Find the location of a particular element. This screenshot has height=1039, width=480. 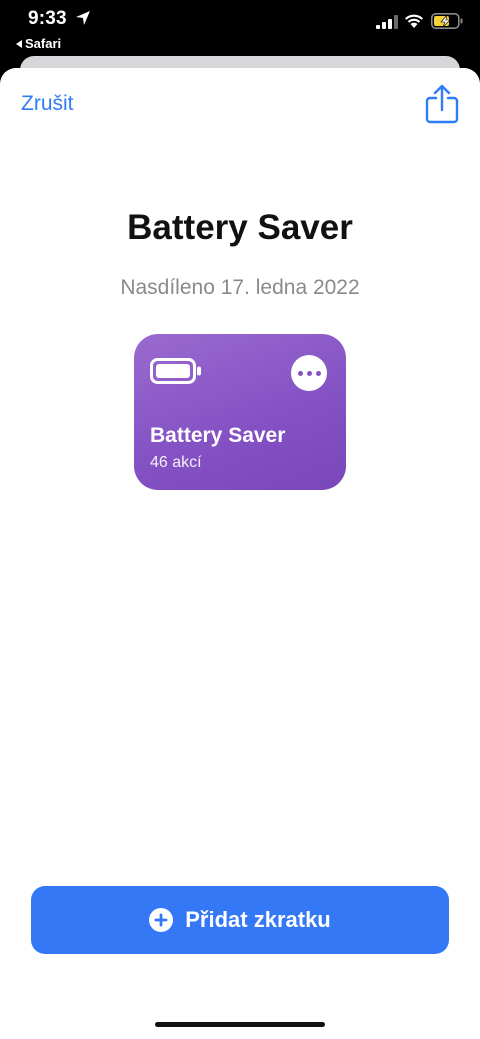

shortcut-card: Battery Saver 46 akcí is located at coordinates (240, 412).